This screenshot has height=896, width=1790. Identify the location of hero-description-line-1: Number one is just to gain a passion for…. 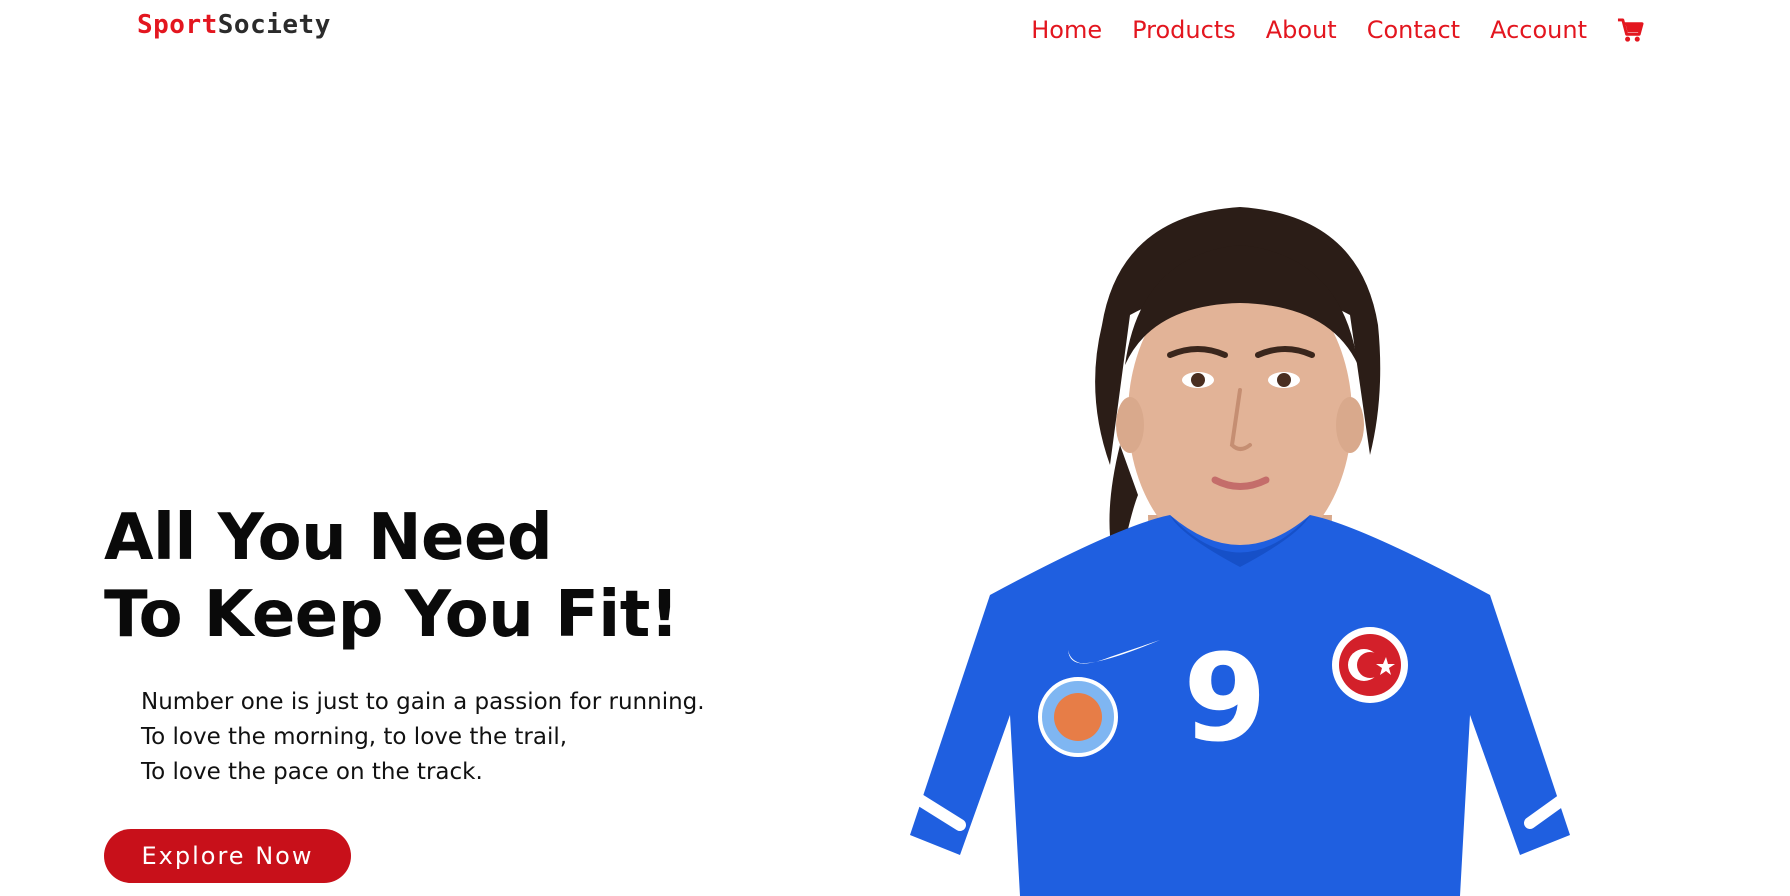
(423, 702).